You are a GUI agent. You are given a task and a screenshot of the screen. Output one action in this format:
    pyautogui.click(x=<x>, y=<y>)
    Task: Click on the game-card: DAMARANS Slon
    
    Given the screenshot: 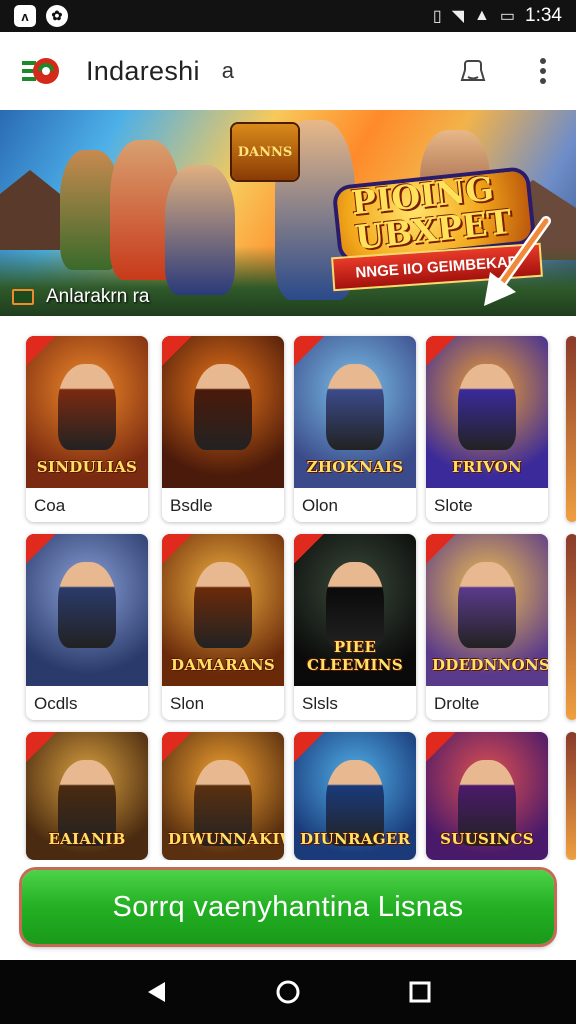 What is the action you would take?
    pyautogui.click(x=223, y=627)
    